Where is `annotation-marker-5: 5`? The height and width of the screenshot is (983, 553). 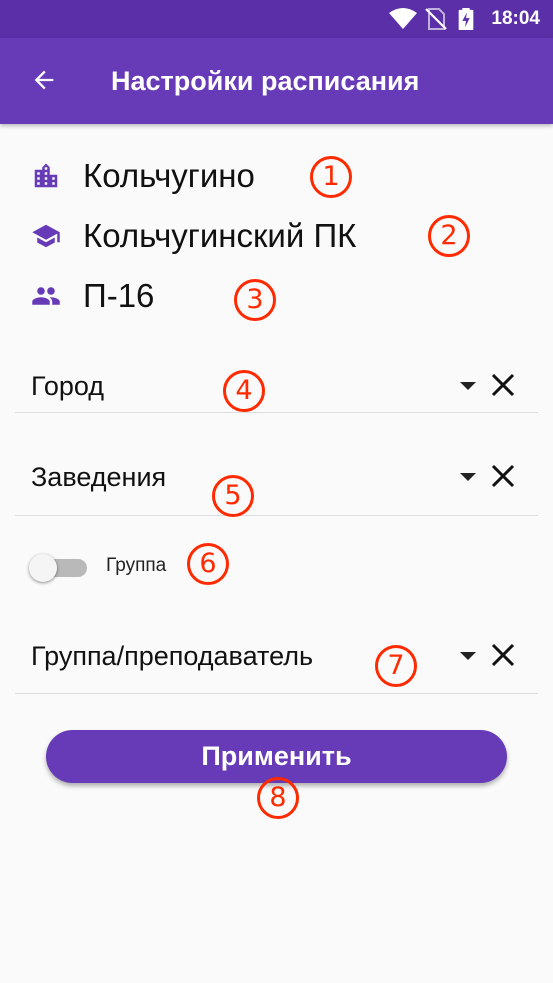 annotation-marker-5: 5 is located at coordinates (233, 496).